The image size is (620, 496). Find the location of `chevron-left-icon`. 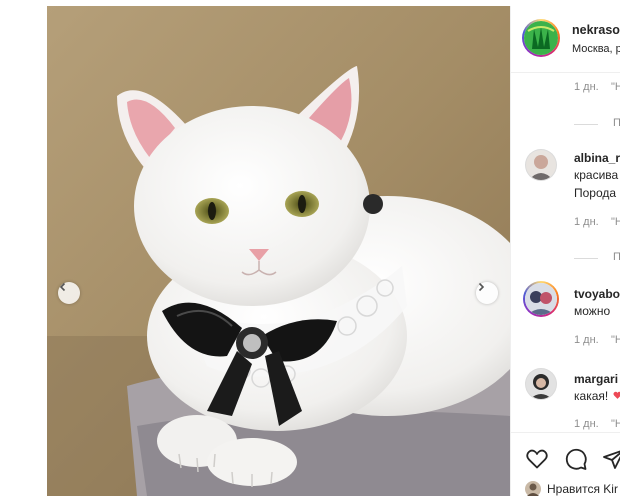

chevron-left-icon is located at coordinates (62, 287).